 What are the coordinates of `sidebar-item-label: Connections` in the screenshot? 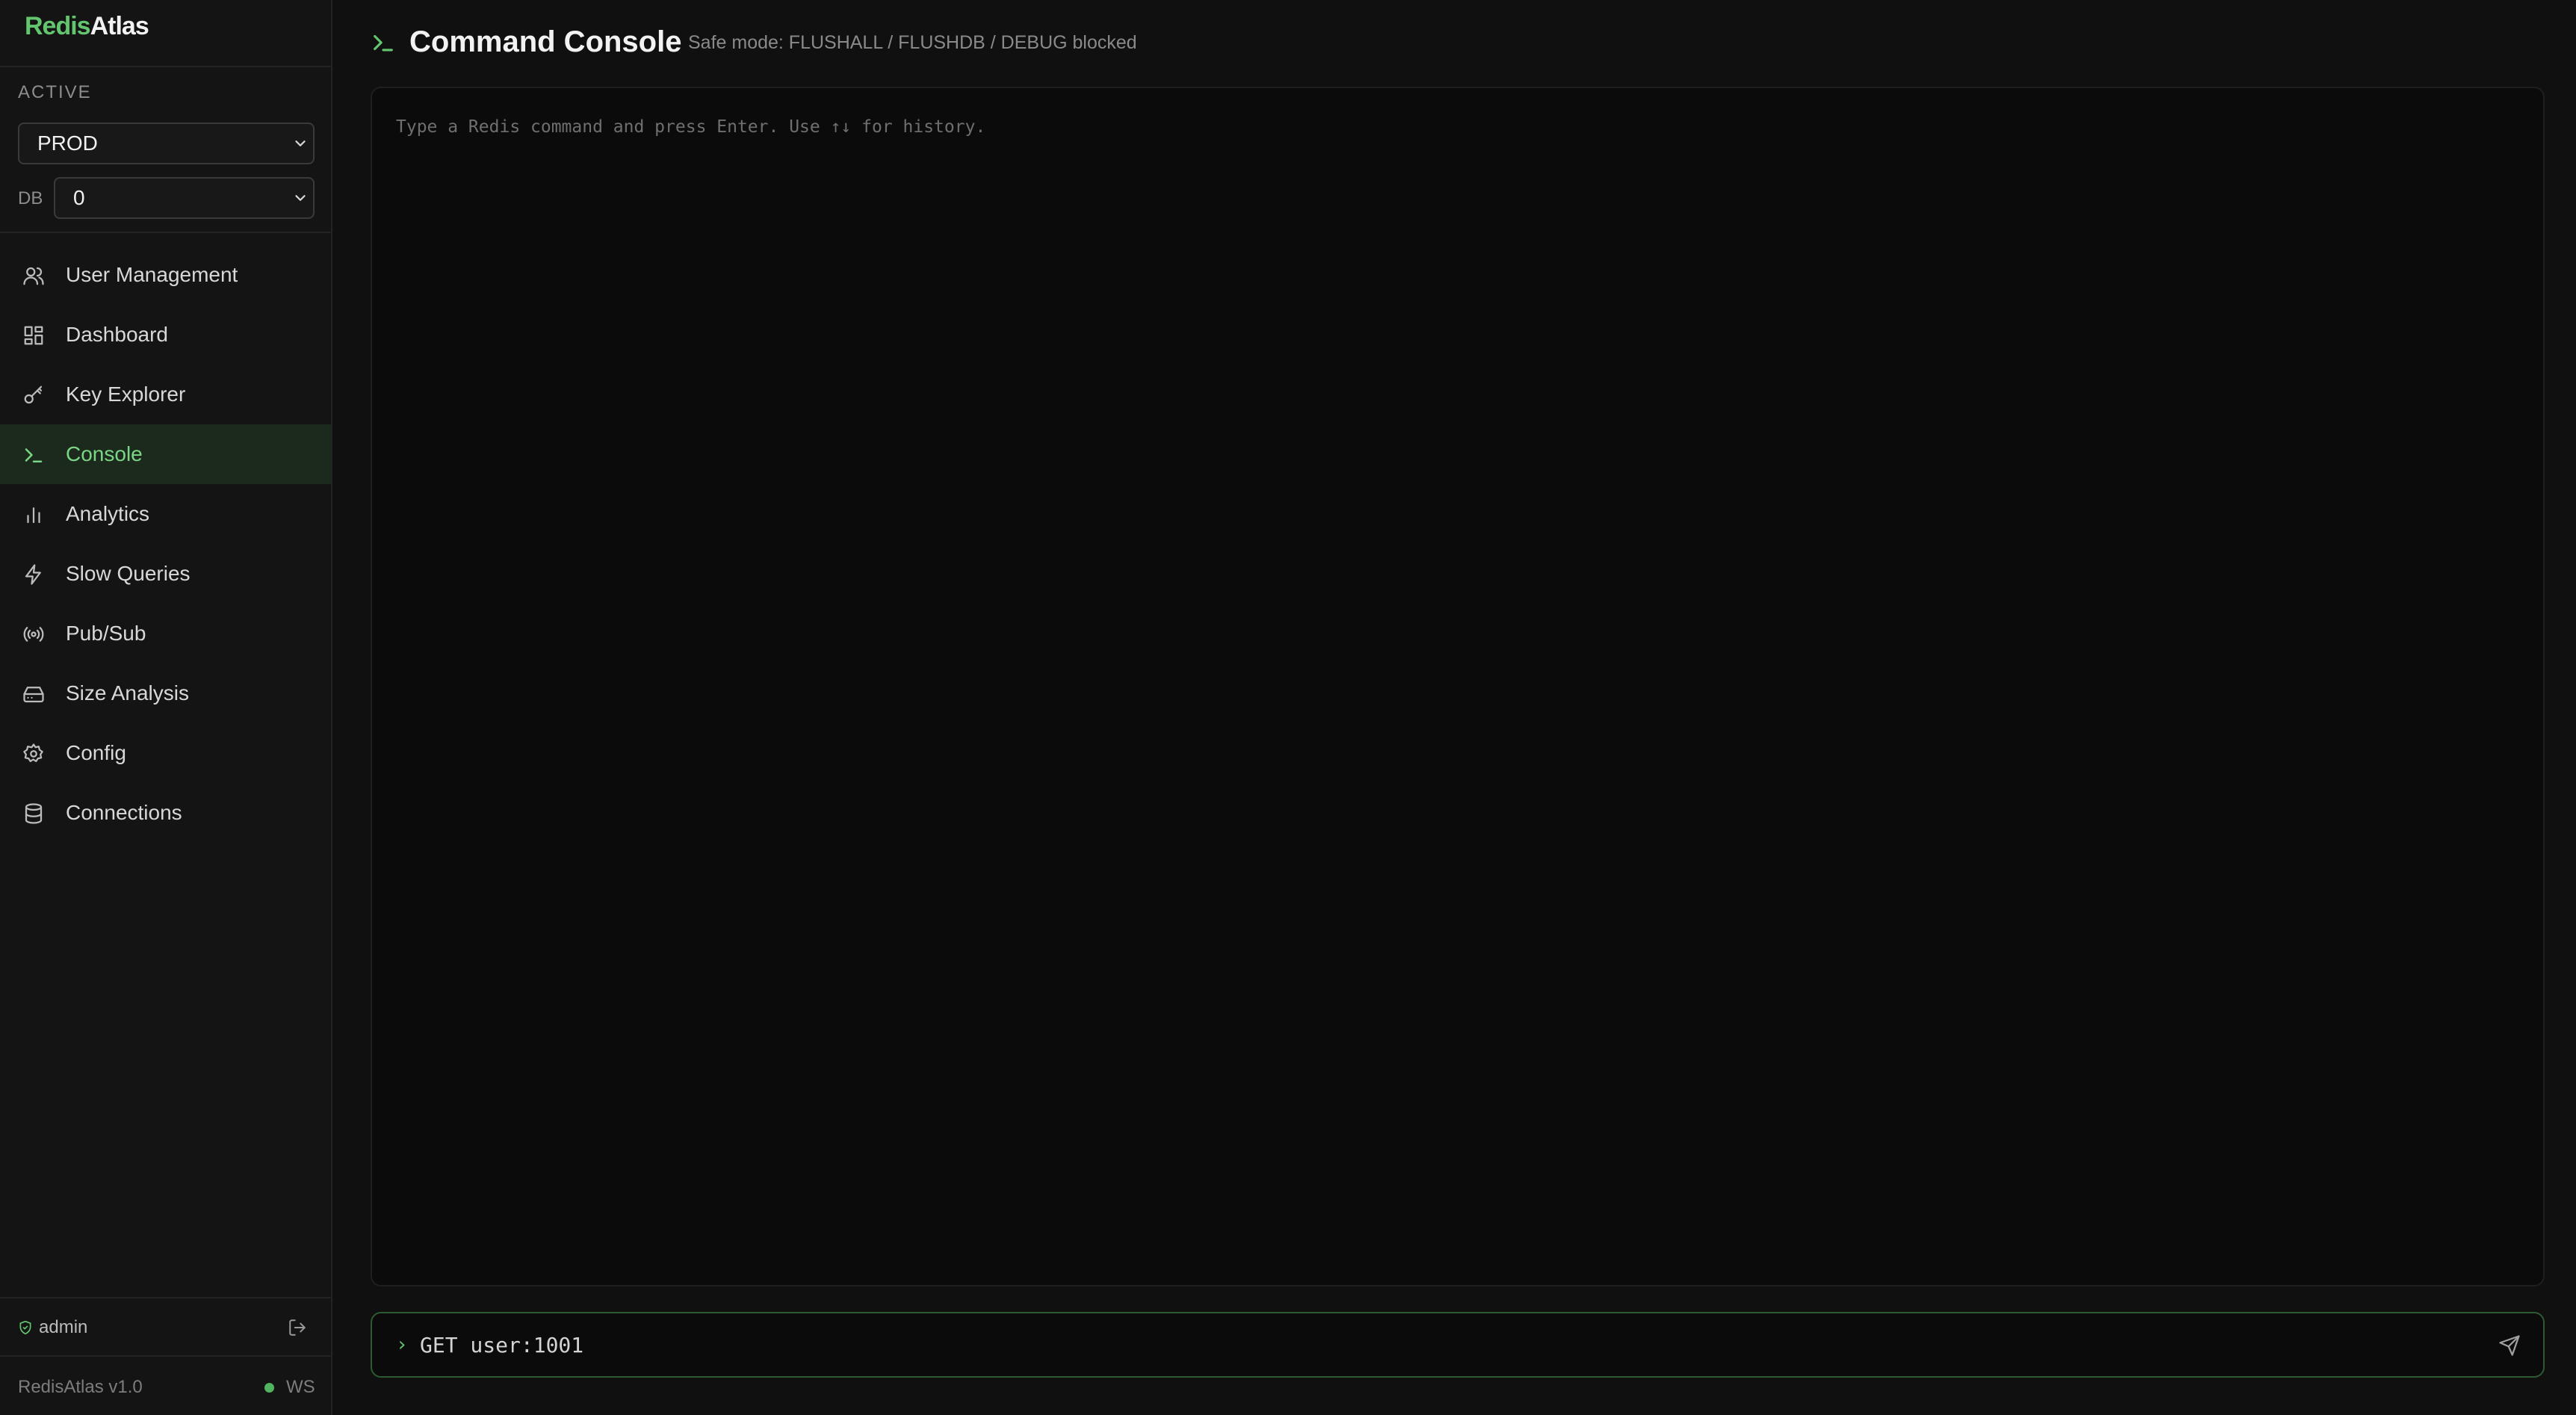 It's located at (124, 812).